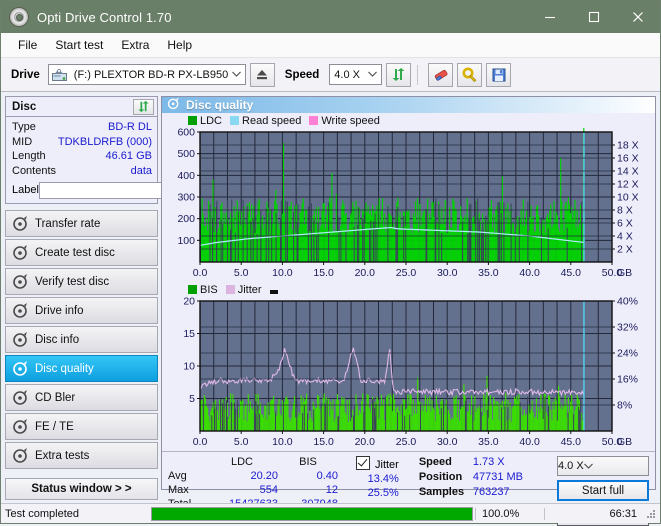 The height and width of the screenshot is (526, 661). Describe the element at coordinates (627, 380) in the screenshot. I see `svg-text: 16%` at that location.